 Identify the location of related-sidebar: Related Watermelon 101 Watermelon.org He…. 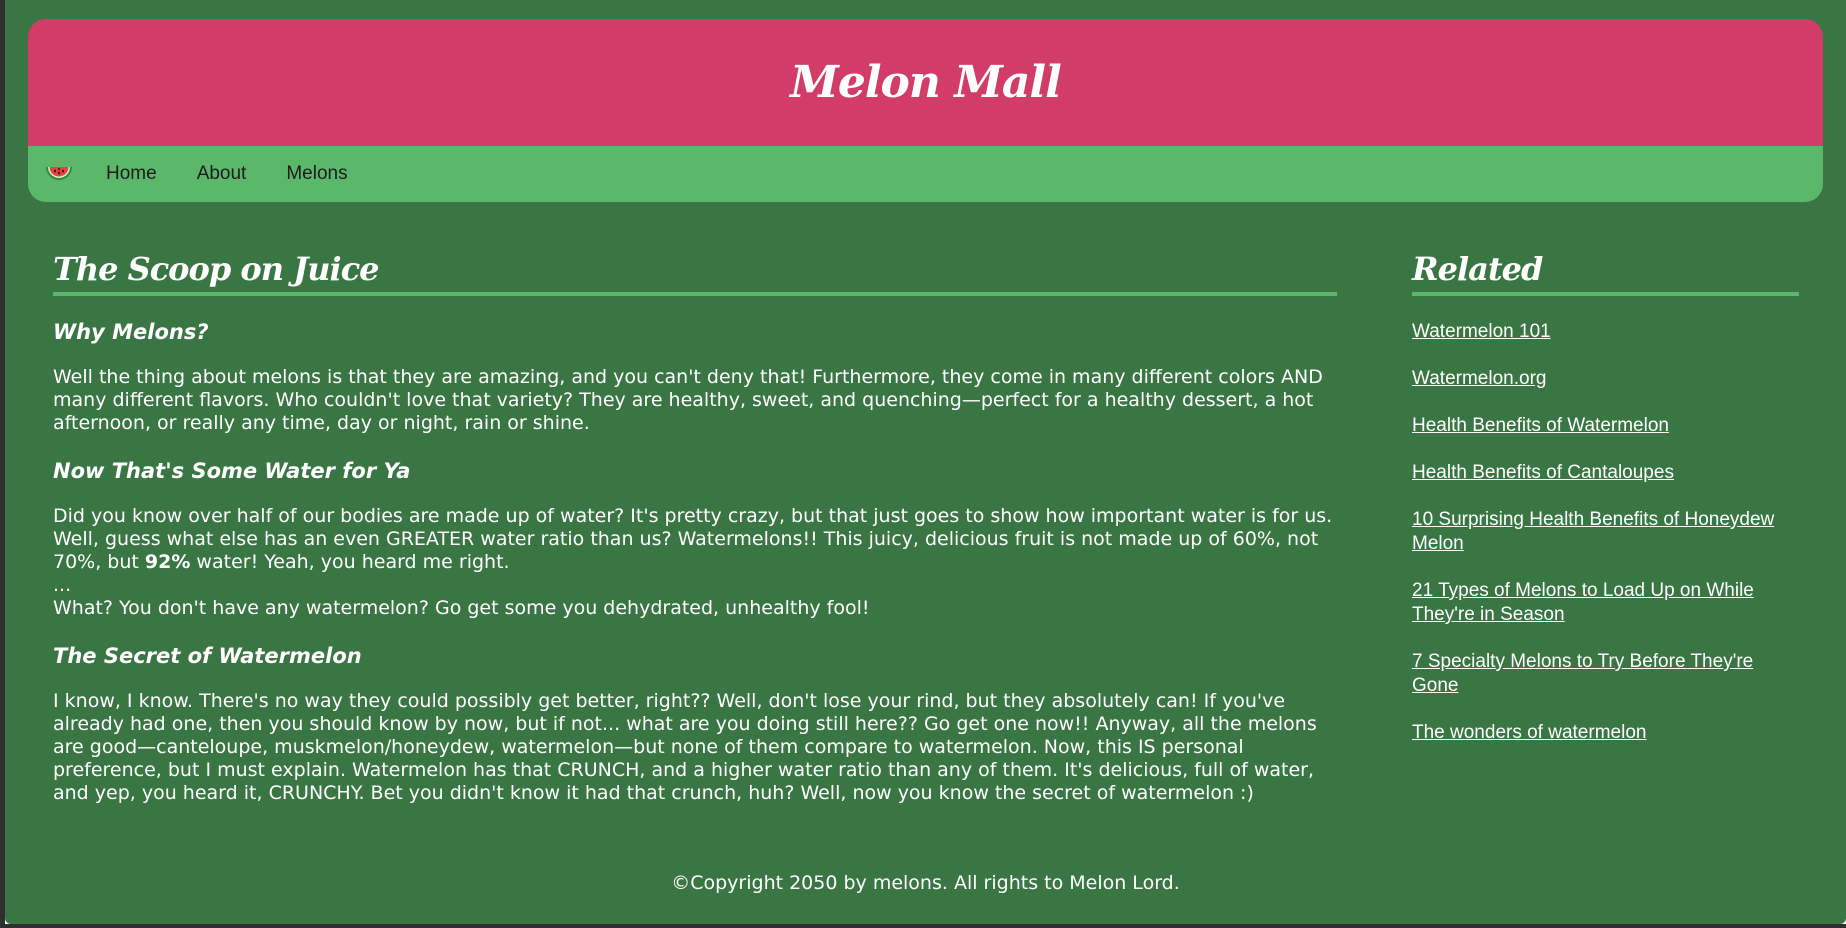
(1605, 509).